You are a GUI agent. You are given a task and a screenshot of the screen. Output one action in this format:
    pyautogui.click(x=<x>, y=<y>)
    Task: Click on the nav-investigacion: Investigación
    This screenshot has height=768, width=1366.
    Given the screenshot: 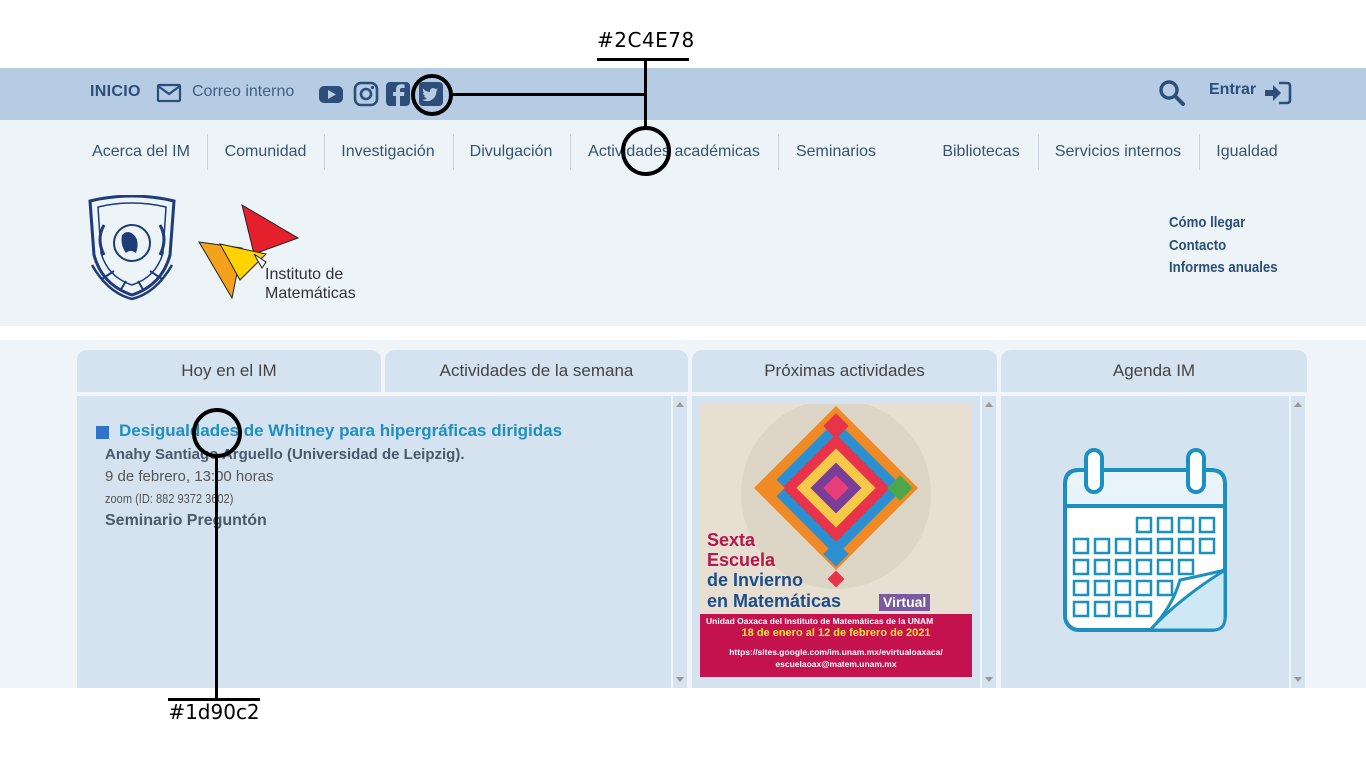 What is the action you would take?
    pyautogui.click(x=388, y=152)
    